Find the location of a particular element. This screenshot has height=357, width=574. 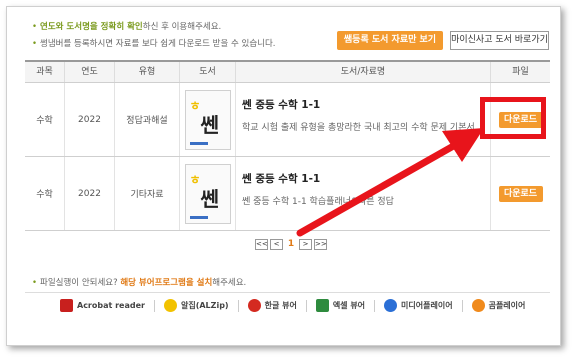

viewer-alzip: 알집(ALZip) is located at coordinates (196, 305).